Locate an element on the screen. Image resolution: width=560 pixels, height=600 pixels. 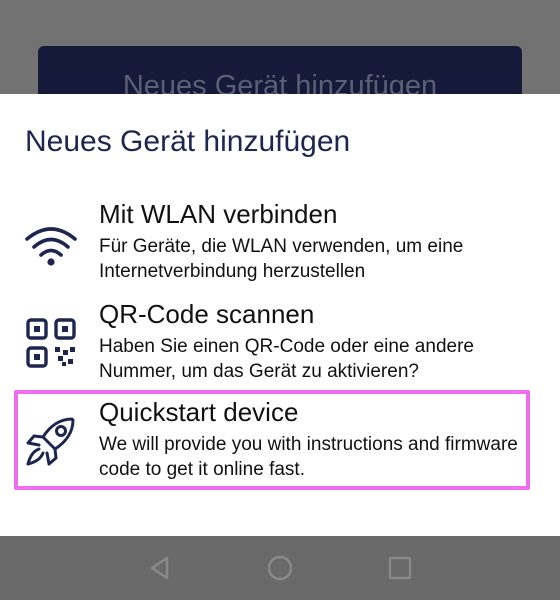
back-triangle-icon is located at coordinates (160, 568).